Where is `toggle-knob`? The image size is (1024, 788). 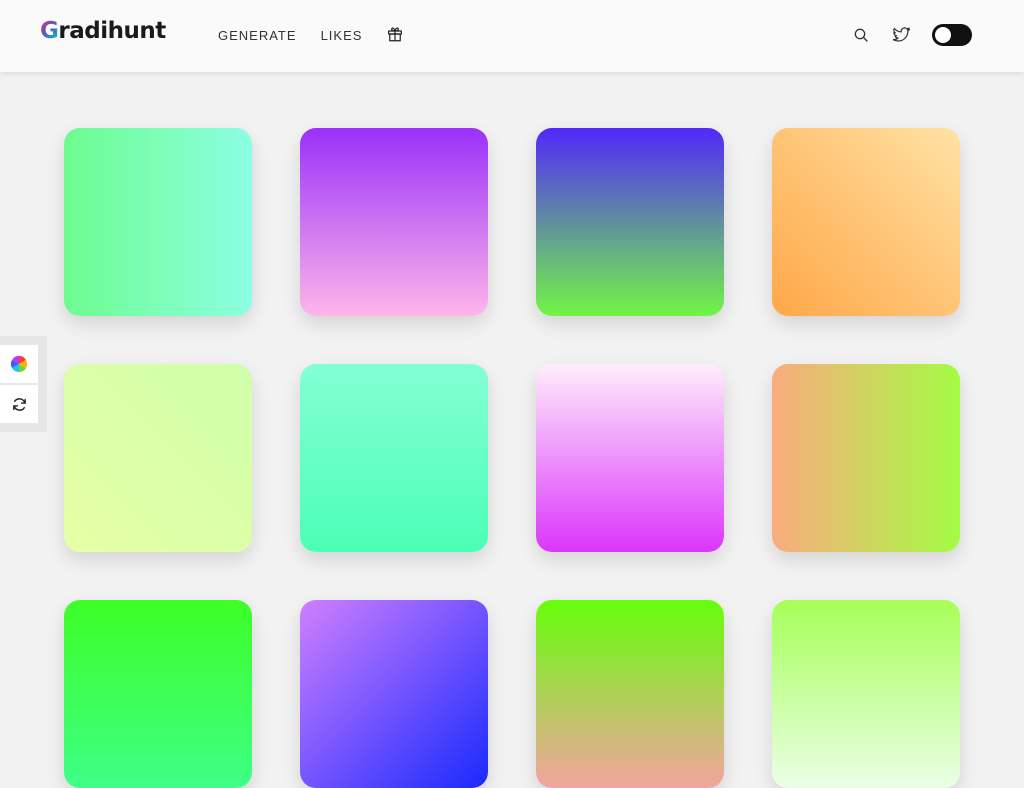
toggle-knob is located at coordinates (943, 35).